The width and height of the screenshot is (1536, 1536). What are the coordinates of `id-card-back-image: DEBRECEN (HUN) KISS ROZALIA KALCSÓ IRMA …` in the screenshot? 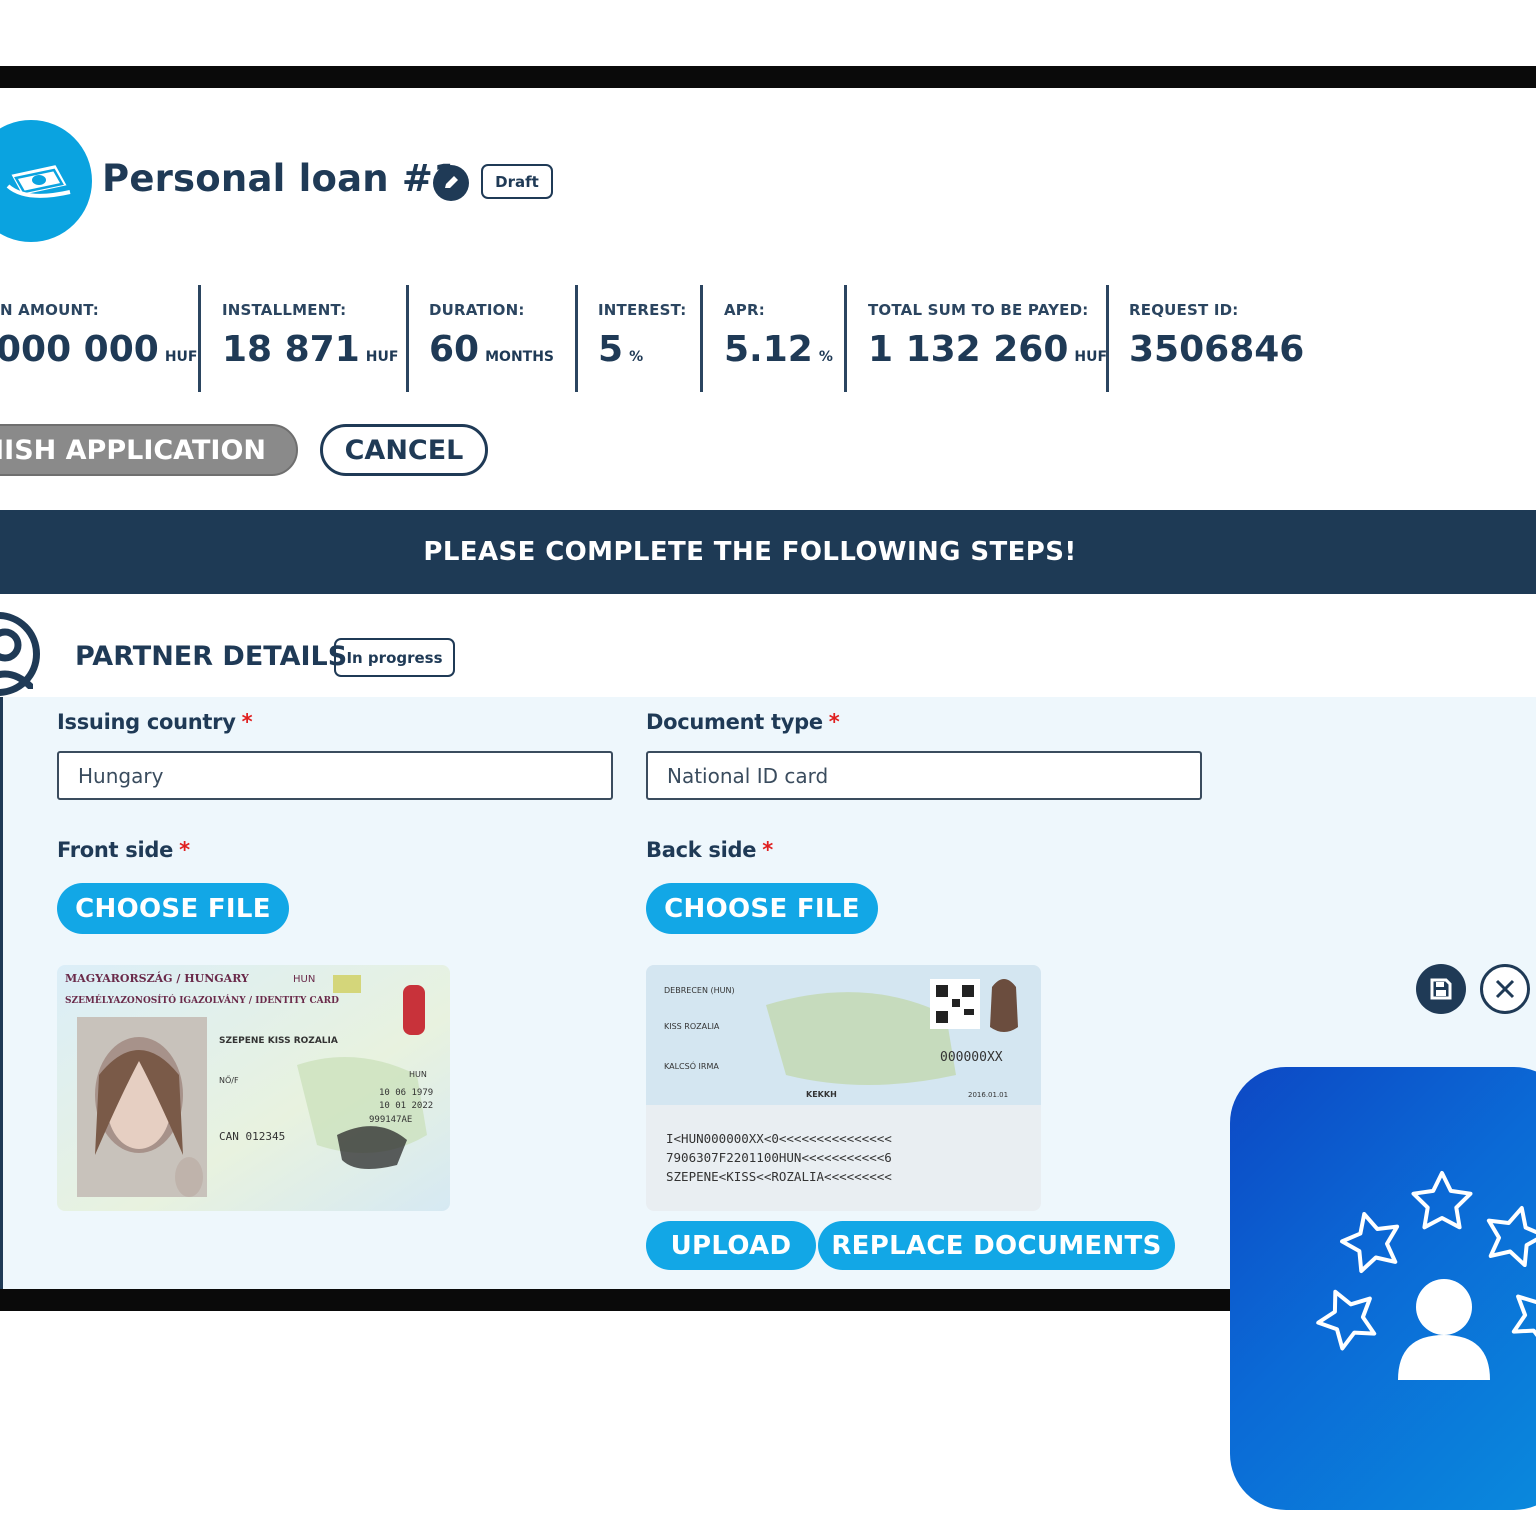 It's located at (843, 1088).